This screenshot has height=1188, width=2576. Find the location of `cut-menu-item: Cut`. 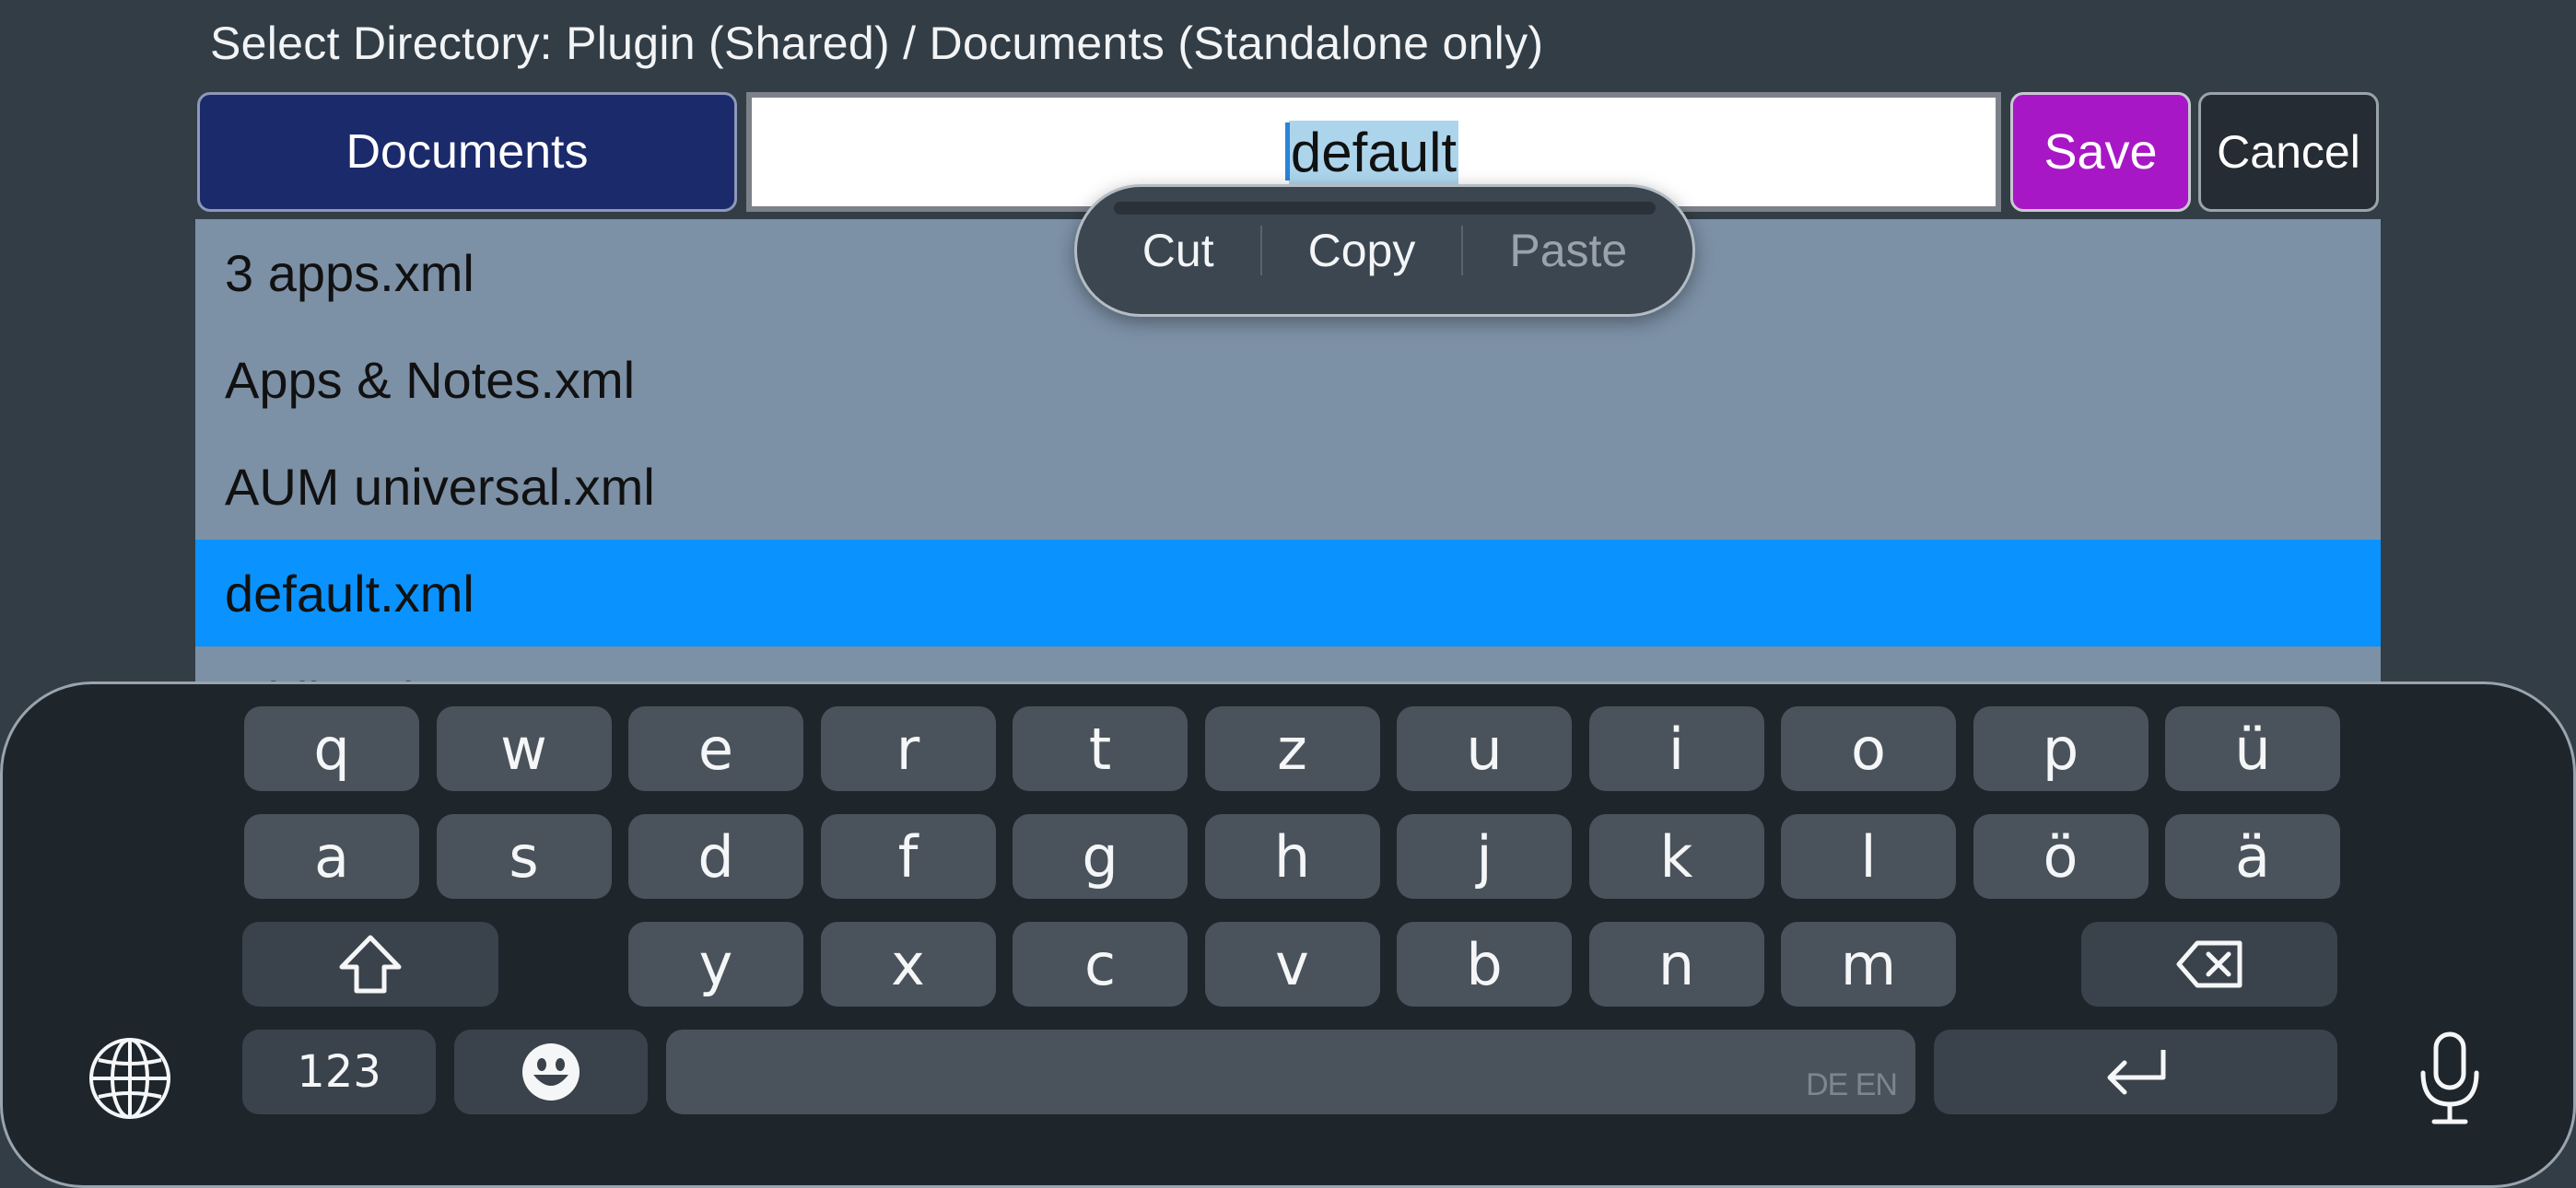

cut-menu-item: Cut is located at coordinates (1178, 250).